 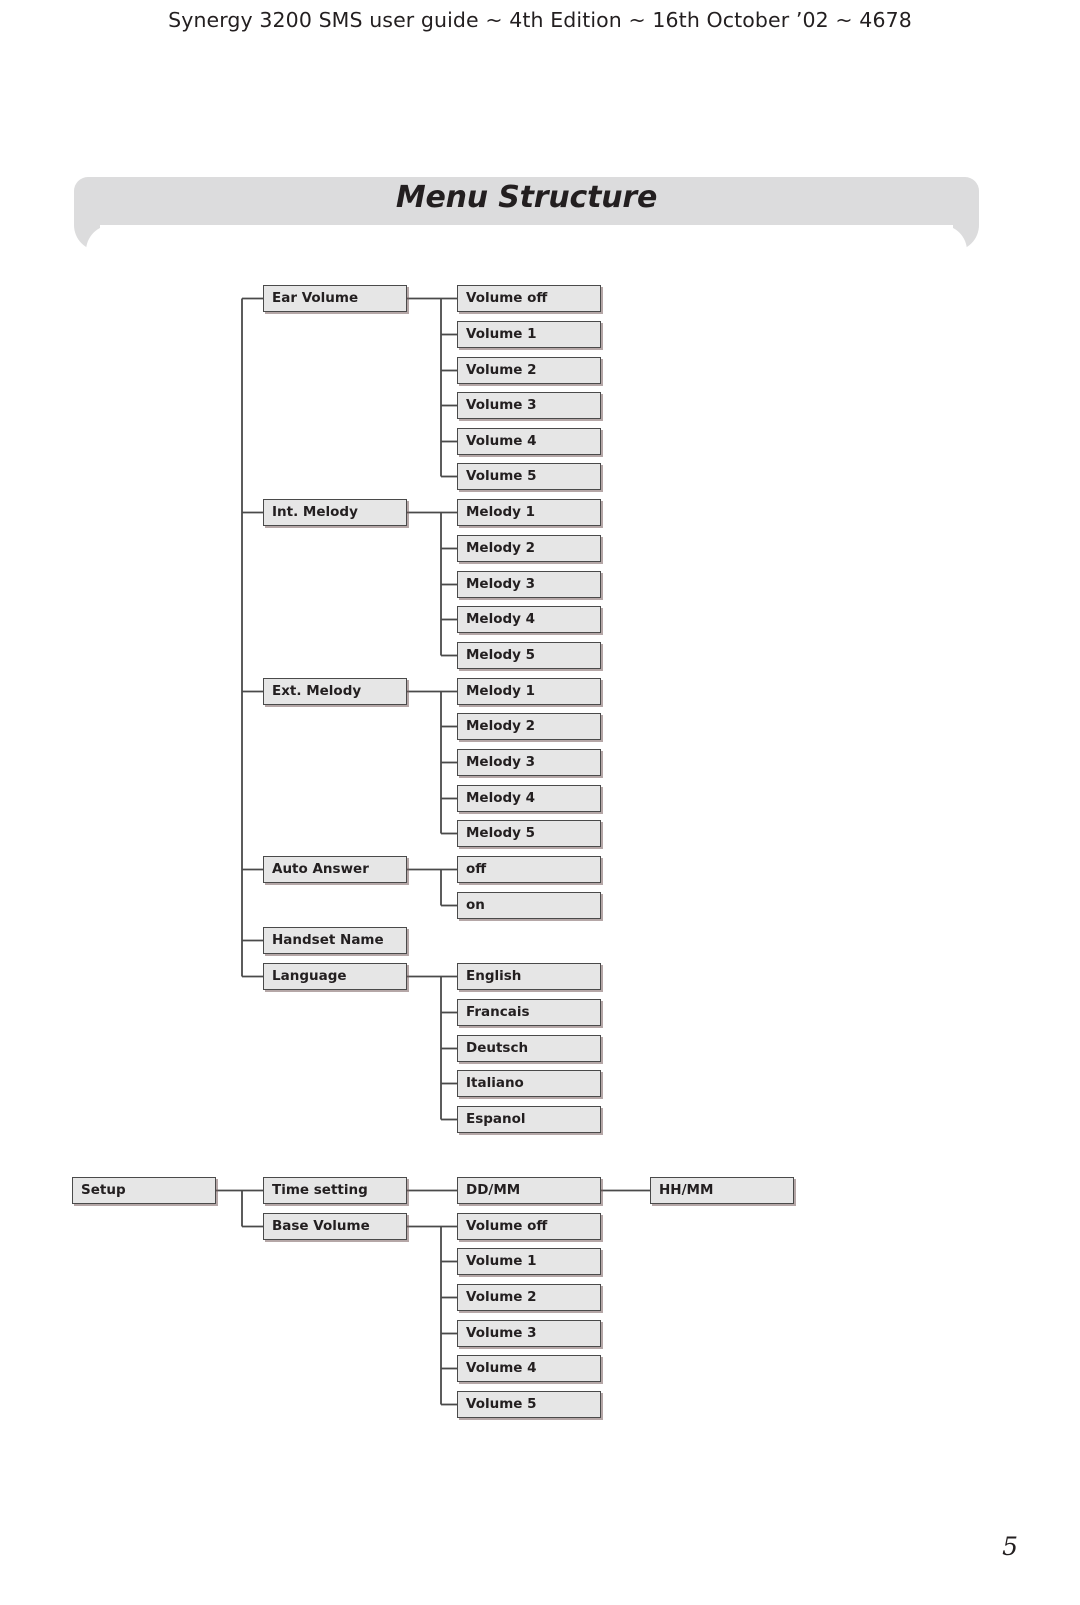 I want to click on menu-item-handset-name: Handset Name, so click(x=335, y=940).